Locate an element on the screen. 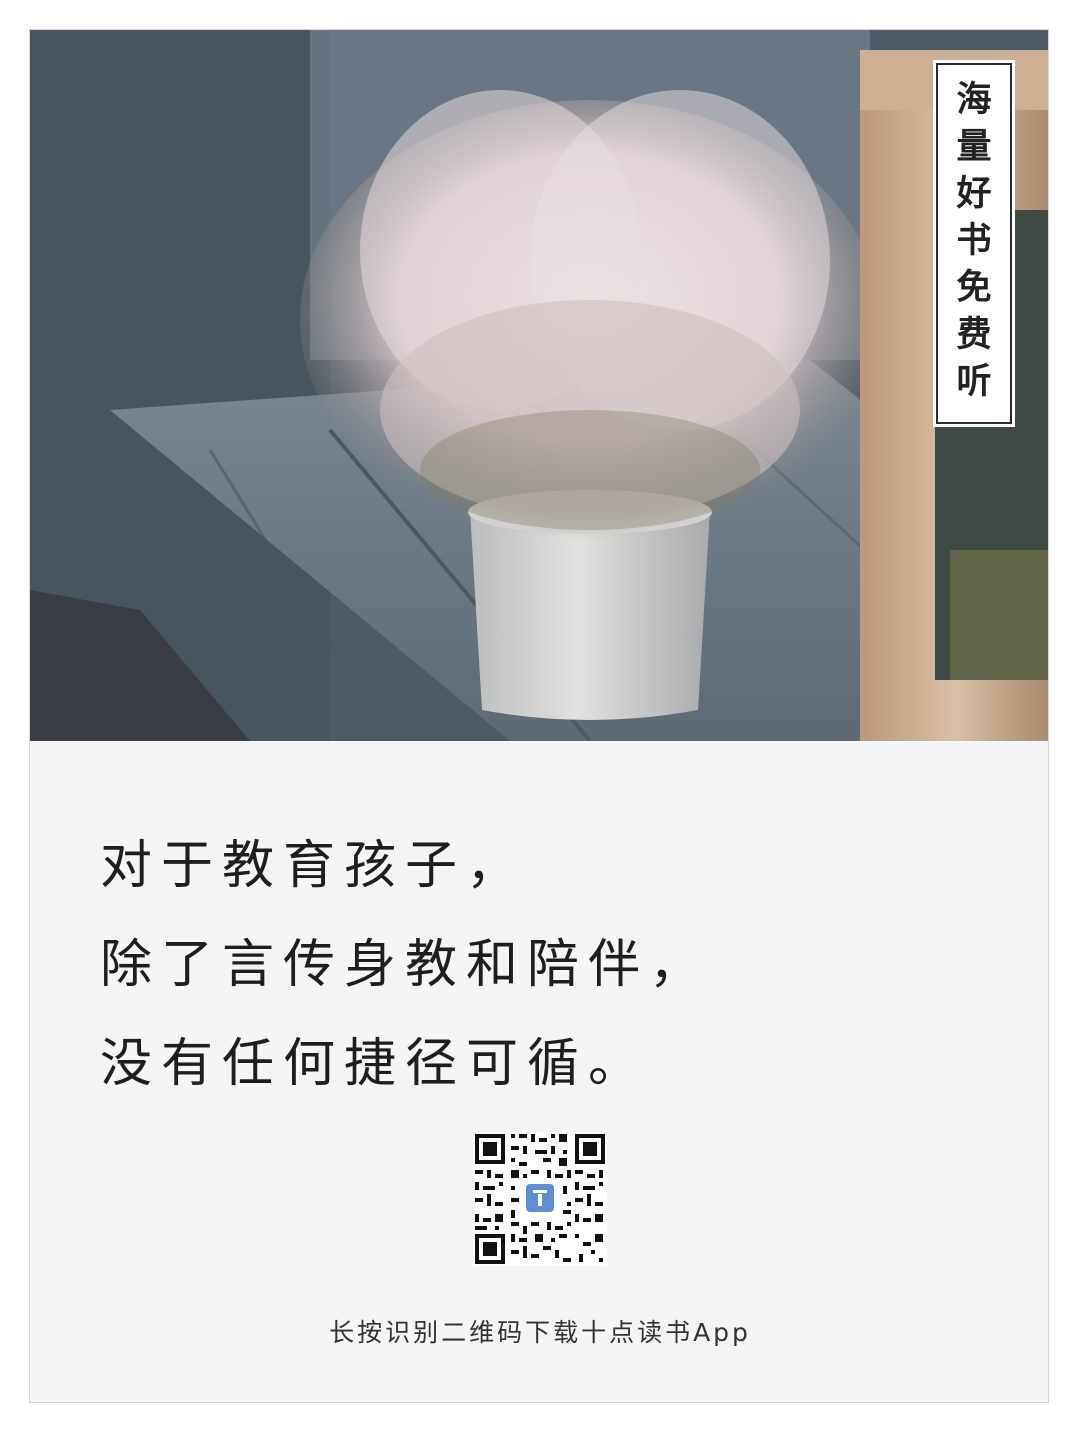 Image resolution: width=1080 pixels, height=1433 pixels. download-caption: 长按识别二维码下载十点读书App is located at coordinates (540, 1332).